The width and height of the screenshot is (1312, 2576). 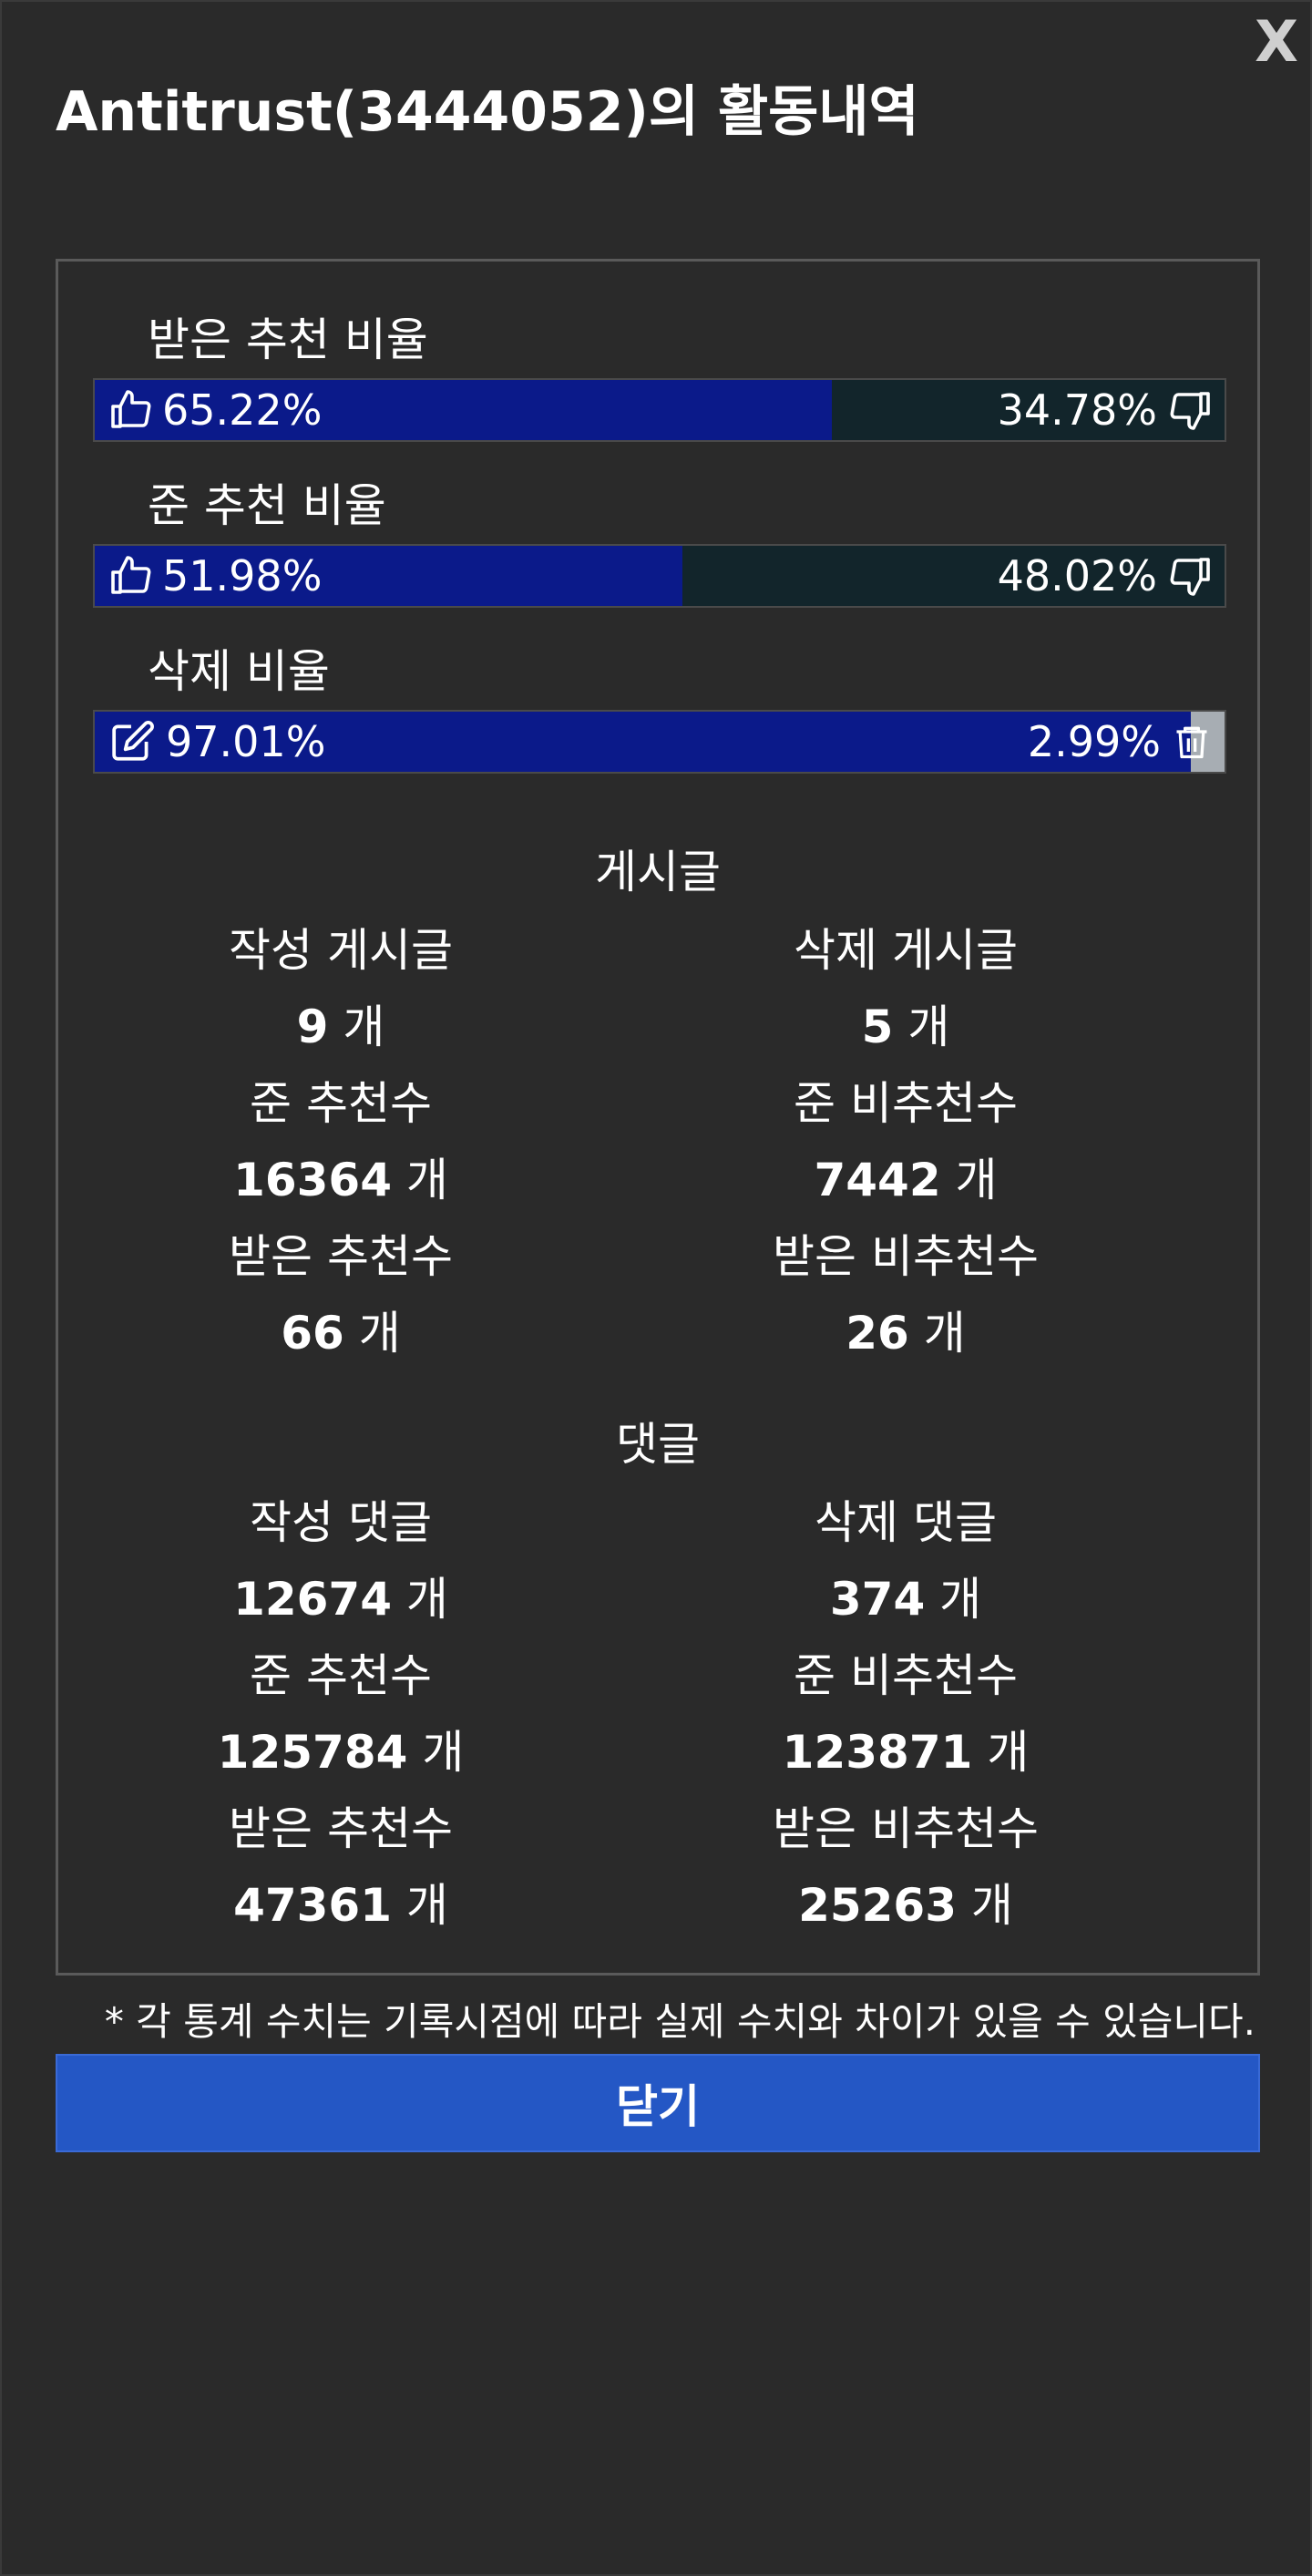 I want to click on posts-given-up-label: 준 추천수, so click(x=341, y=1103).